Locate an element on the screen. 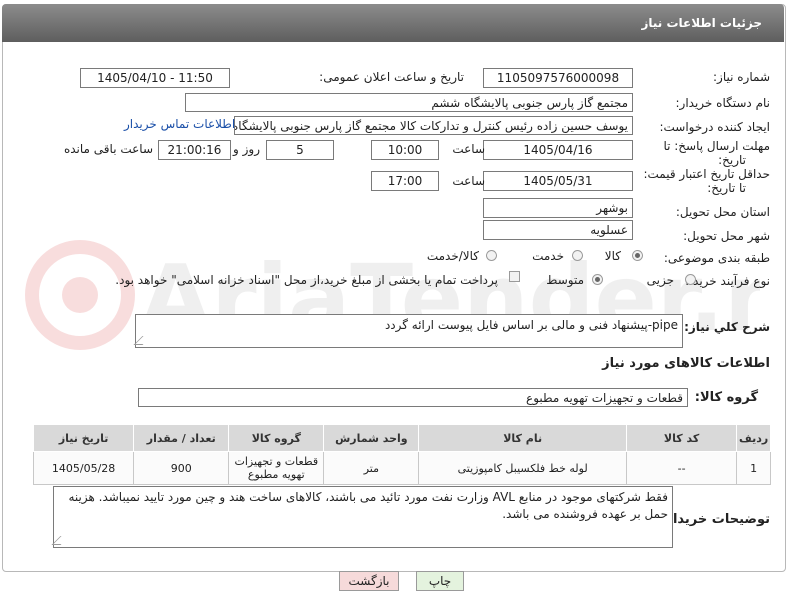 This screenshot has width=788, height=606. validity-label: حداقل تاریخ اعتبار قیمت: is located at coordinates (706, 174).